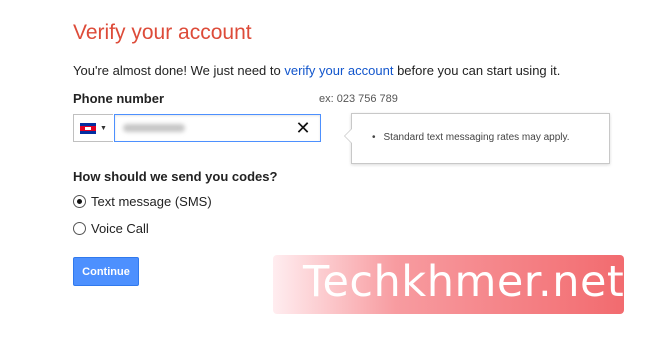  I want to click on radio-button-voice-call, so click(79, 228).